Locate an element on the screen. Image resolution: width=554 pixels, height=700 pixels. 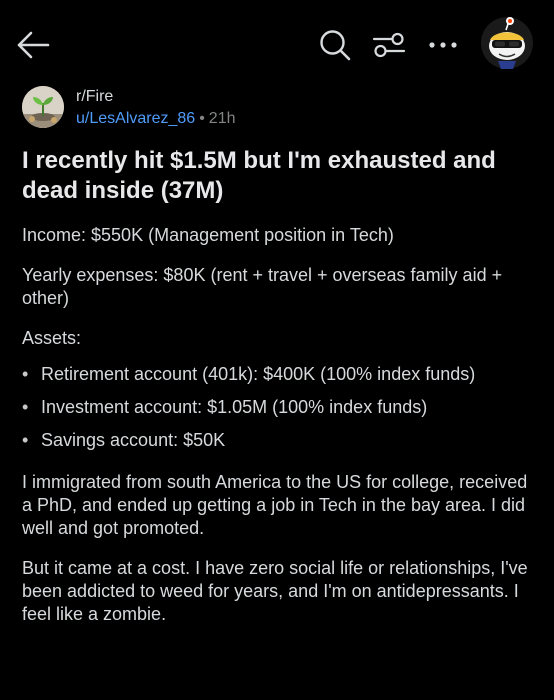
arrow-left-icon is located at coordinates (33, 45).